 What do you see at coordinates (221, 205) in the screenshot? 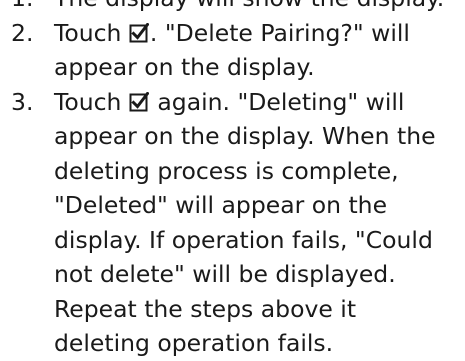
I see `step-text-line: "Deleted" will appear on the` at bounding box center [221, 205].